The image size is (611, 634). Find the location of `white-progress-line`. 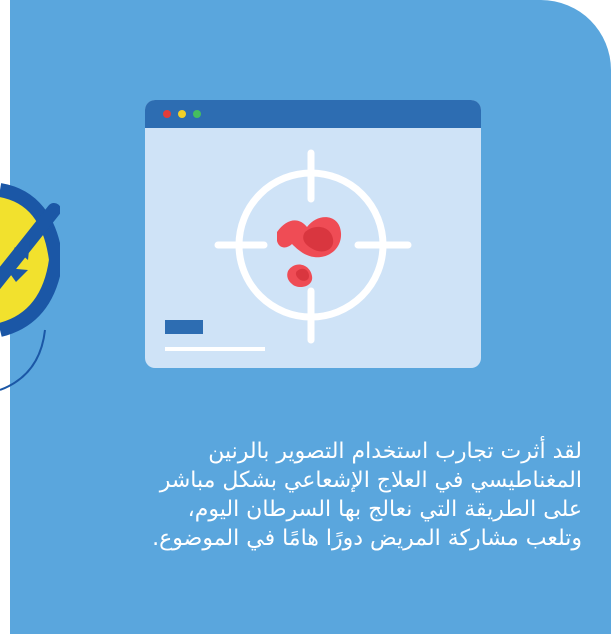

white-progress-line is located at coordinates (215, 349).